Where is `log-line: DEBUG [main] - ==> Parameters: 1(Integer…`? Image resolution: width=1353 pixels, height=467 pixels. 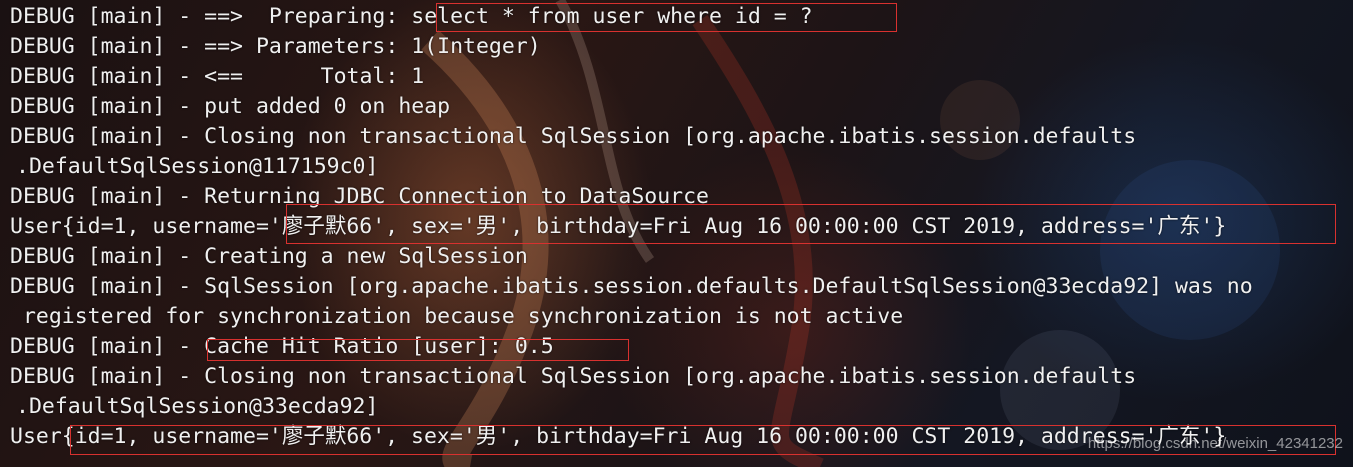
log-line: DEBUG [main] - ==> Parameters: 1(Integer… is located at coordinates (275, 46).